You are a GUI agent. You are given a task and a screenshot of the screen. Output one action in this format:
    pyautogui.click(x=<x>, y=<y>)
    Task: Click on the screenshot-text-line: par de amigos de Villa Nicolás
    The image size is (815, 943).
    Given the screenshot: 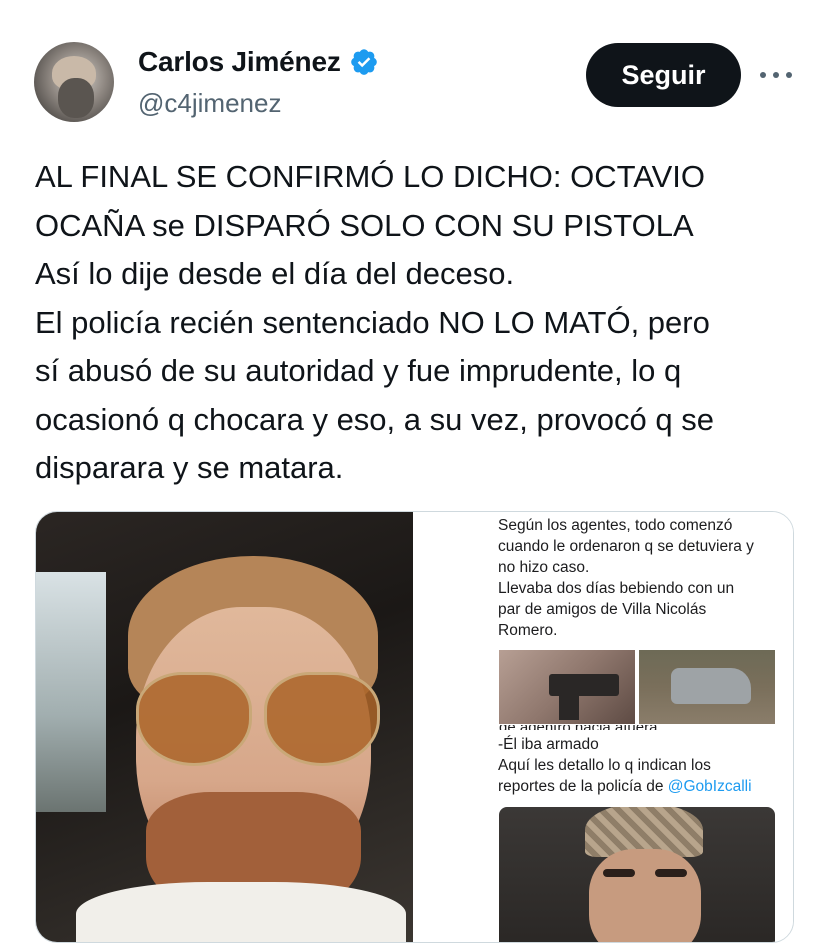 What is the action you would take?
    pyautogui.click(x=602, y=609)
    